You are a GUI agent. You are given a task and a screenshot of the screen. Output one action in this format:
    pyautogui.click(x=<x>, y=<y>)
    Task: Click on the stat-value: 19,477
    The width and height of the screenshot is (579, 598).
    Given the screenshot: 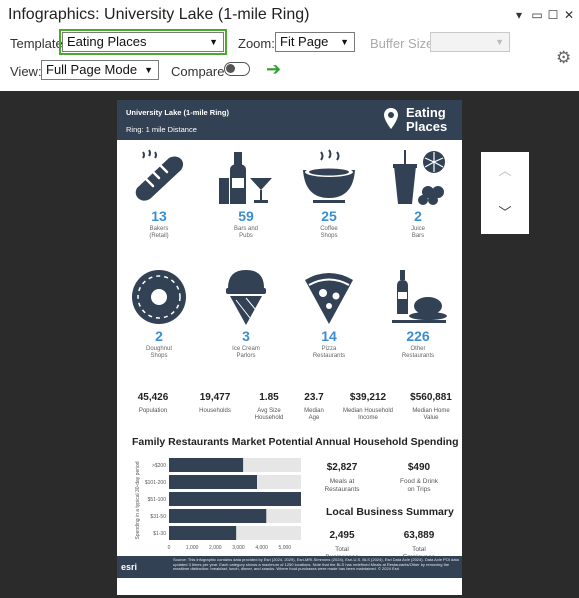 What is the action you would take?
    pyautogui.click(x=215, y=397)
    